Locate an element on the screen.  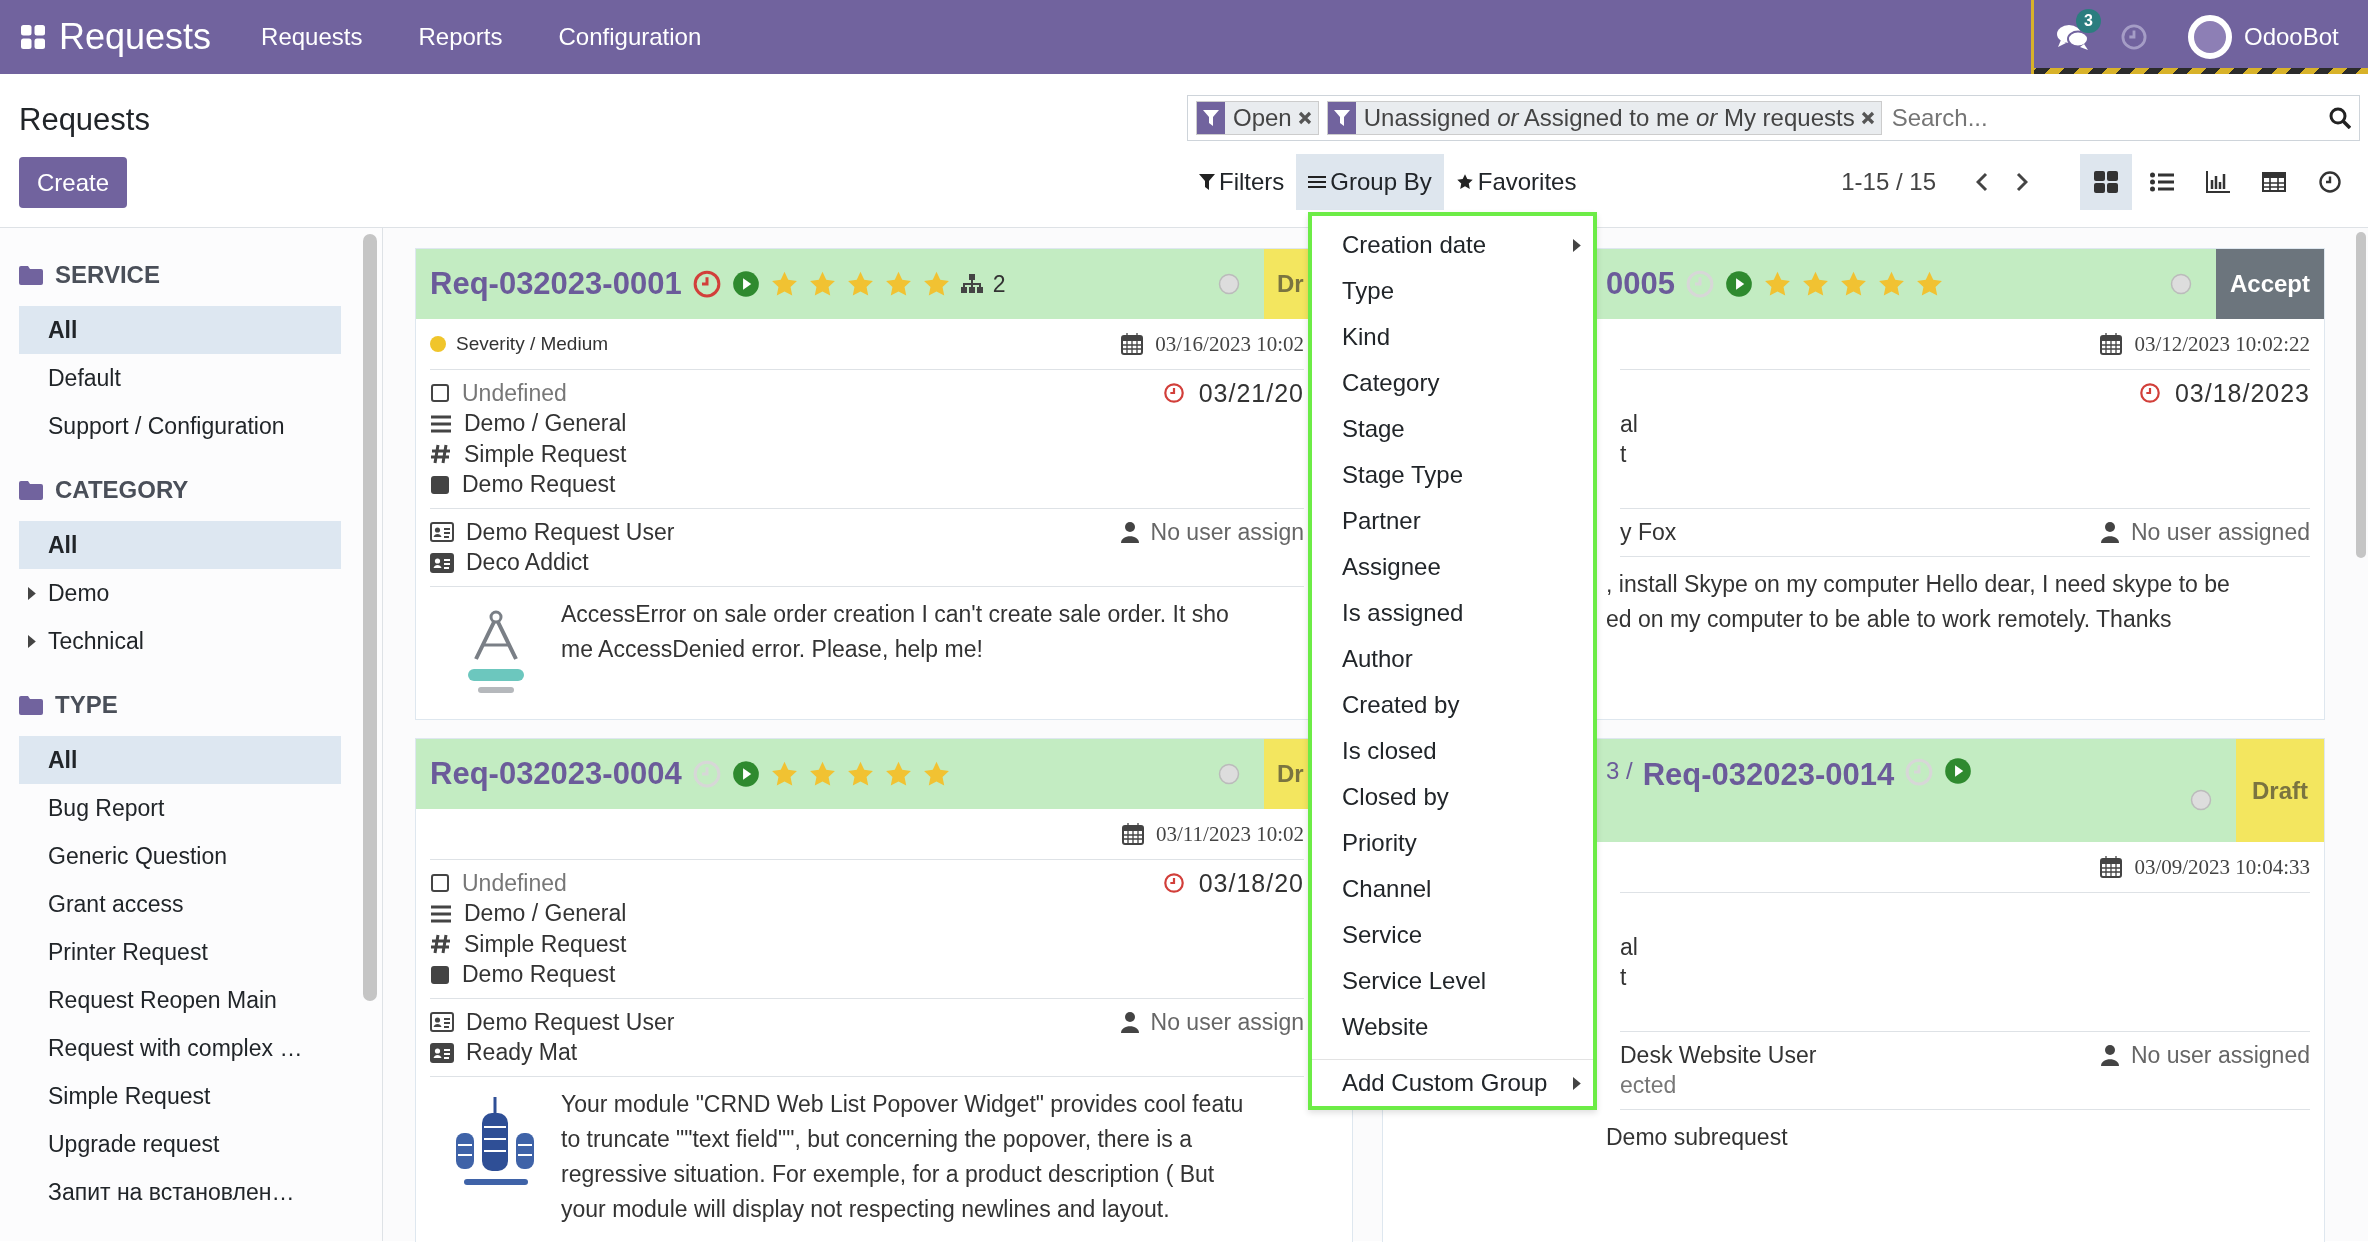
square-icon is located at coordinates (440, 974).